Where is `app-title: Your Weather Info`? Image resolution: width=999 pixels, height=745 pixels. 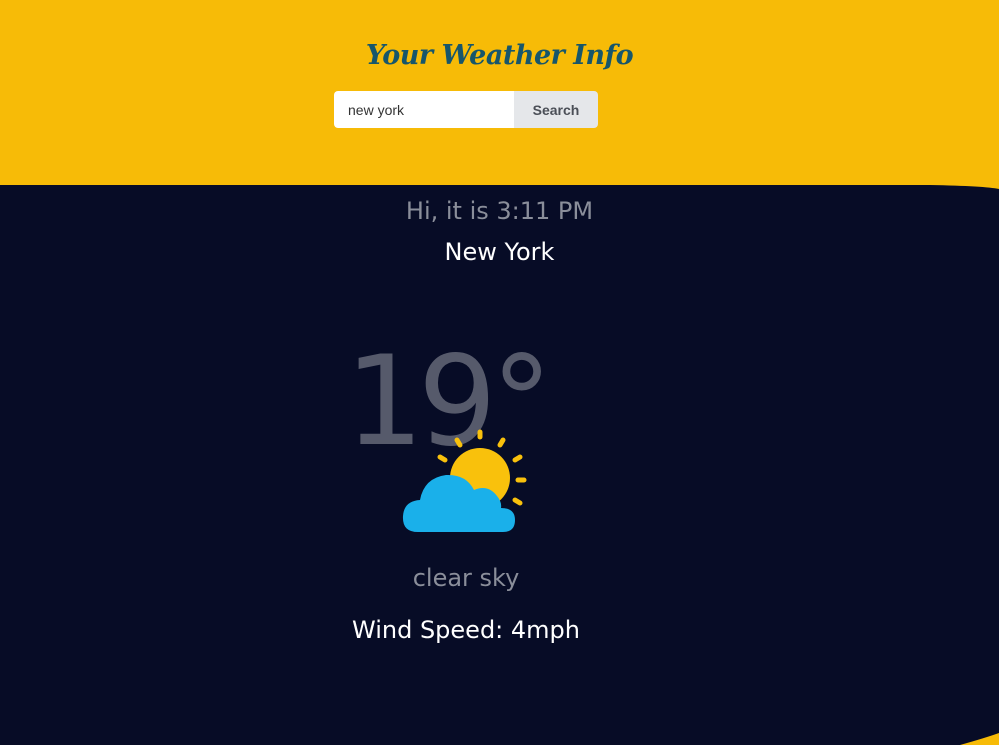 app-title: Your Weather Info is located at coordinates (499, 55).